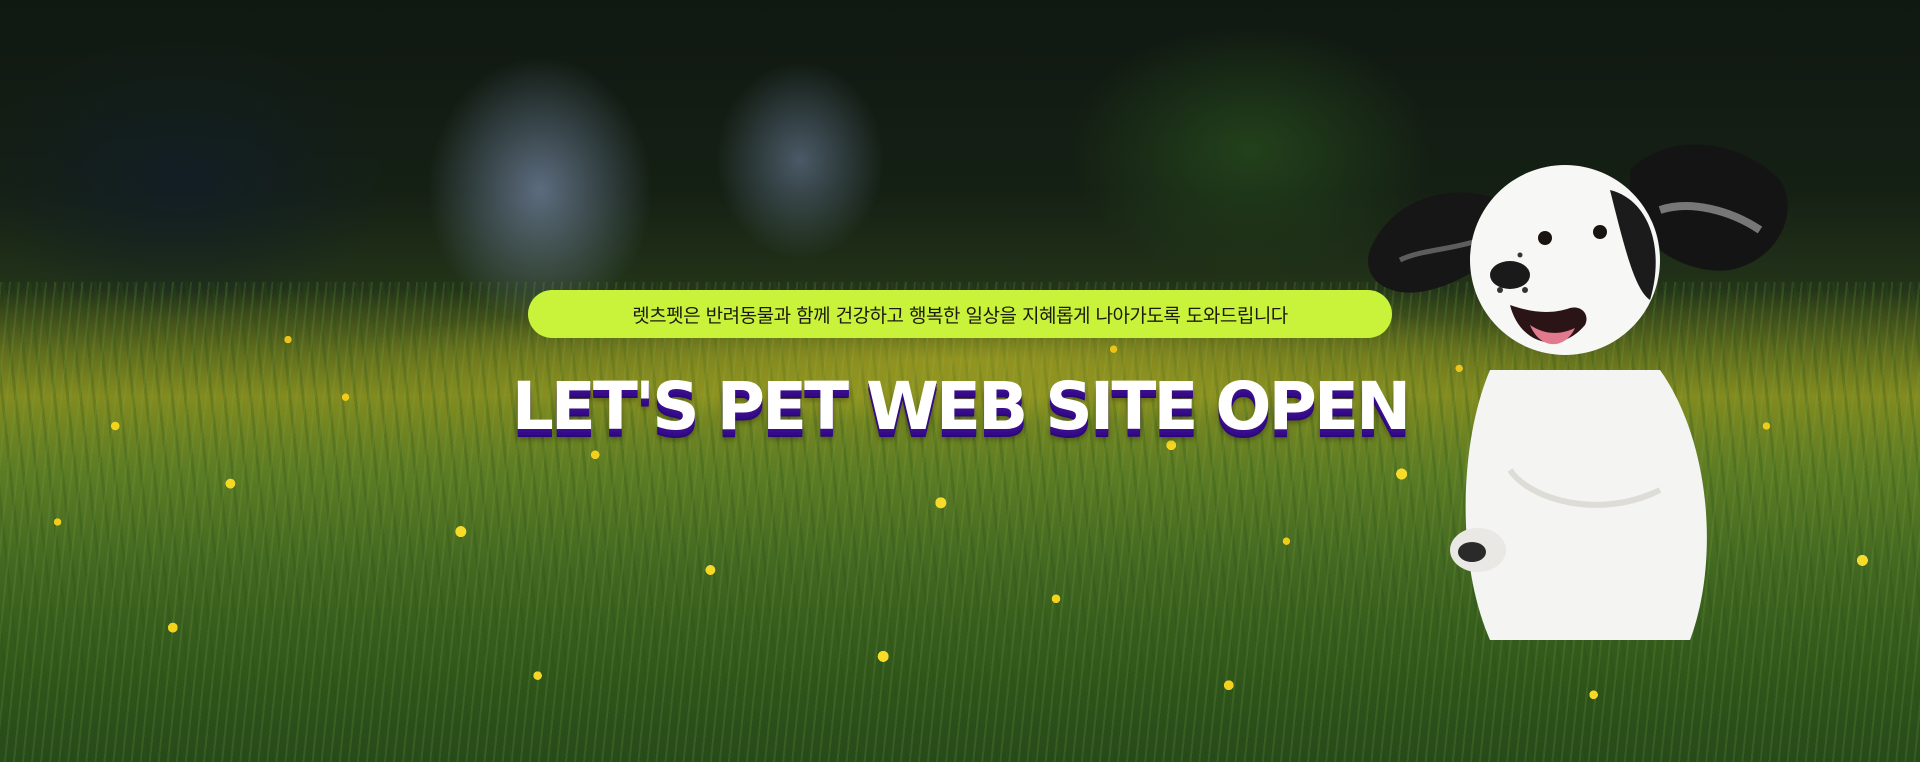  I want to click on headline: LET'S PET WEB SITE OPEN, so click(961, 406).